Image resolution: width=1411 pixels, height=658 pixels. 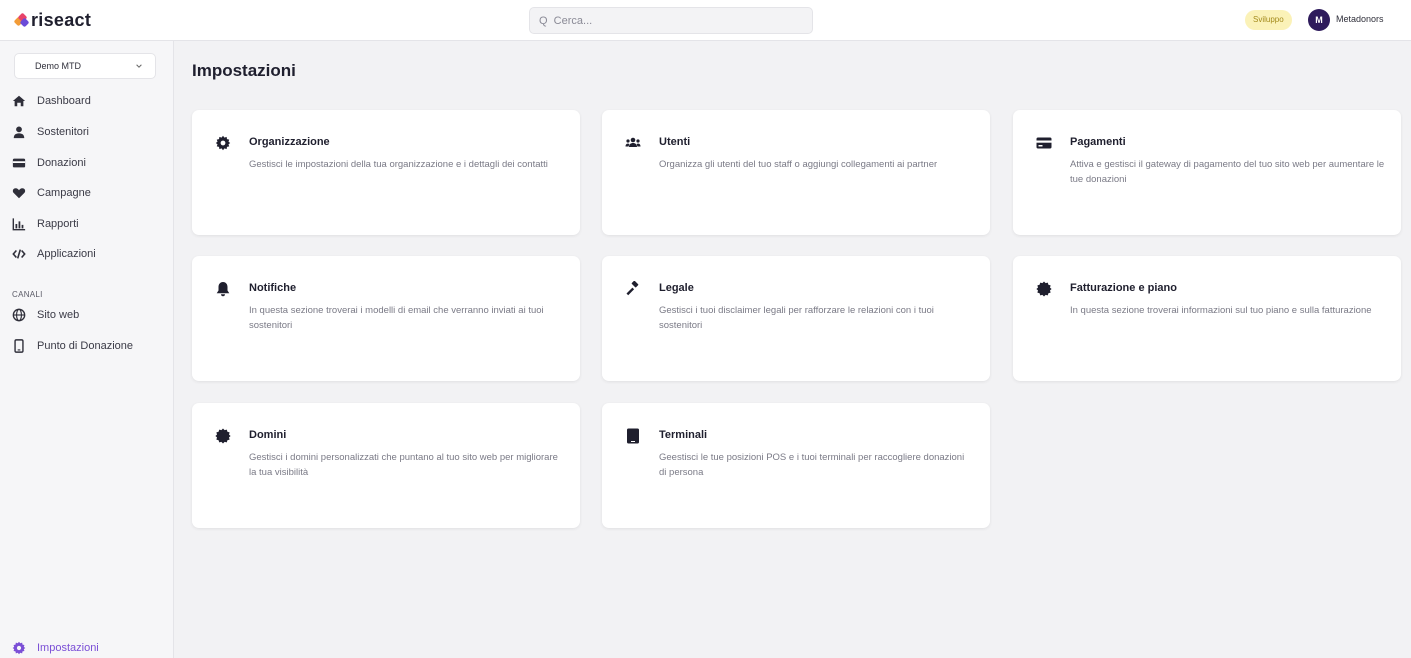 I want to click on sidebar-item-label: Applicazioni, so click(x=66, y=254).